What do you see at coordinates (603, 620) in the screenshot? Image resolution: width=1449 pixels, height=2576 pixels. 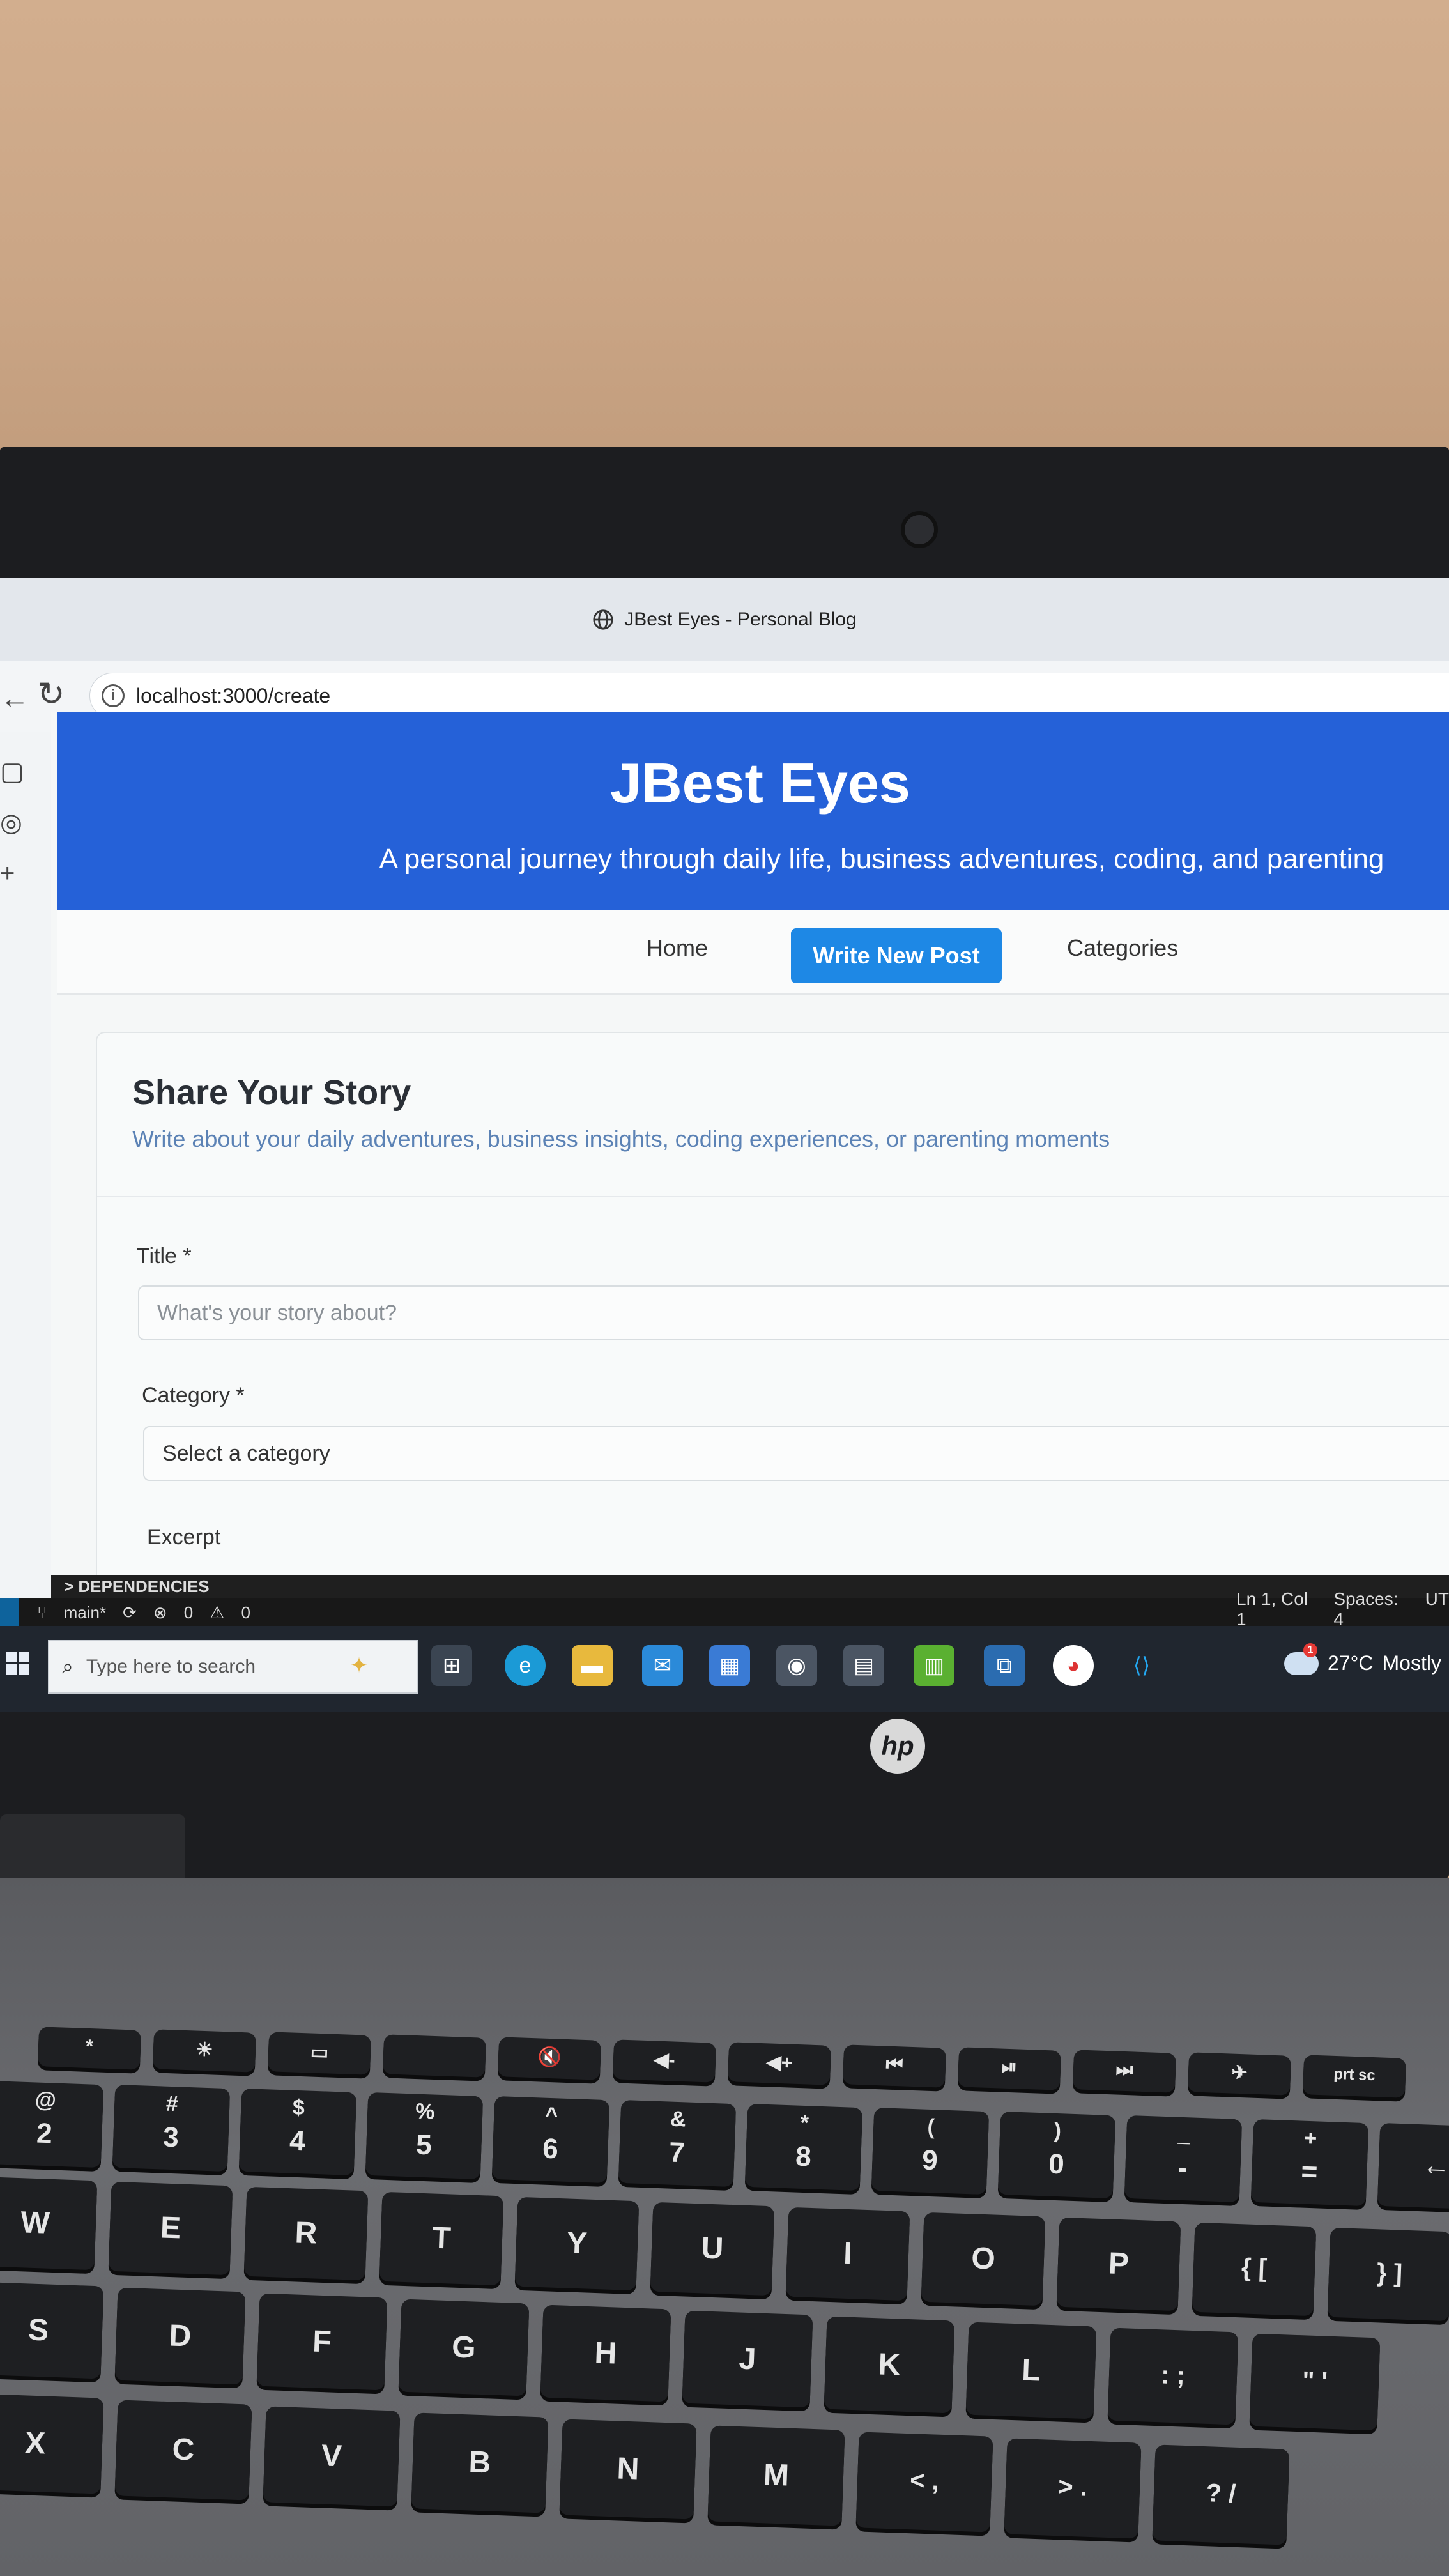 I see `globe-icon` at bounding box center [603, 620].